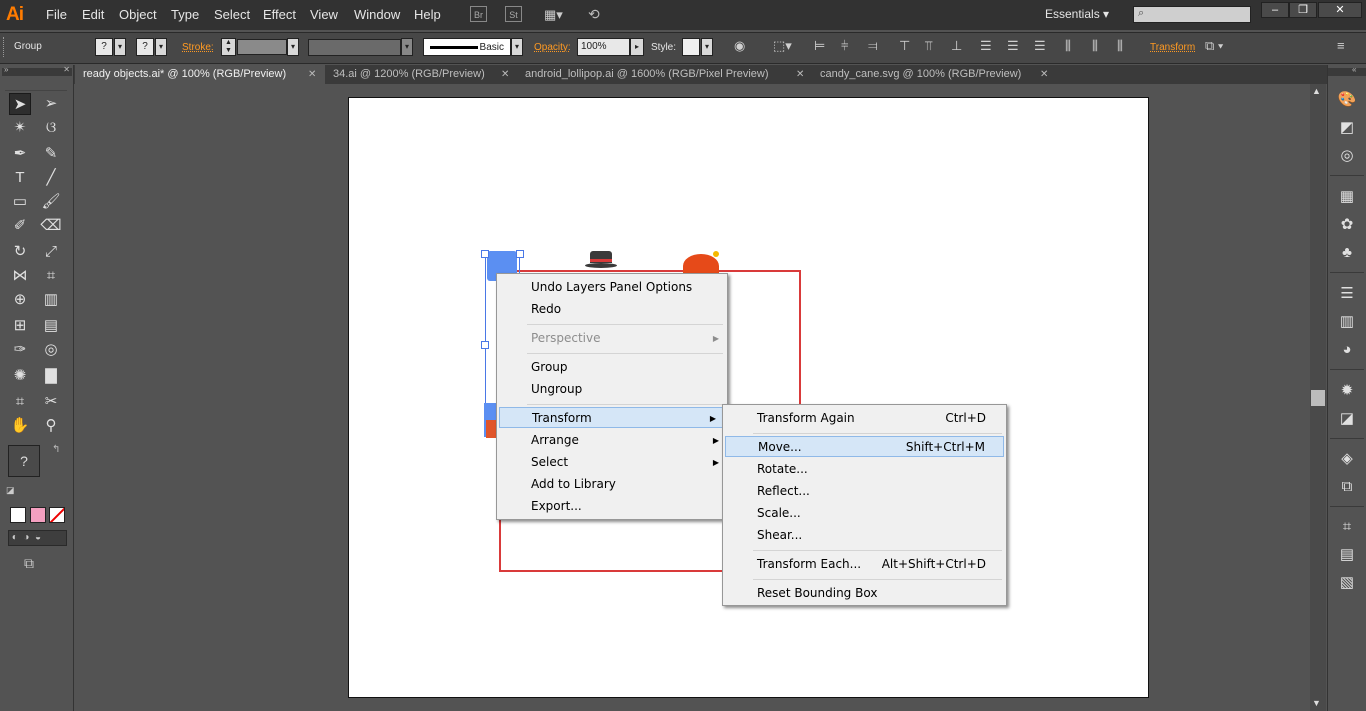  I want to click on graphic-style-swatch, so click(691, 47).